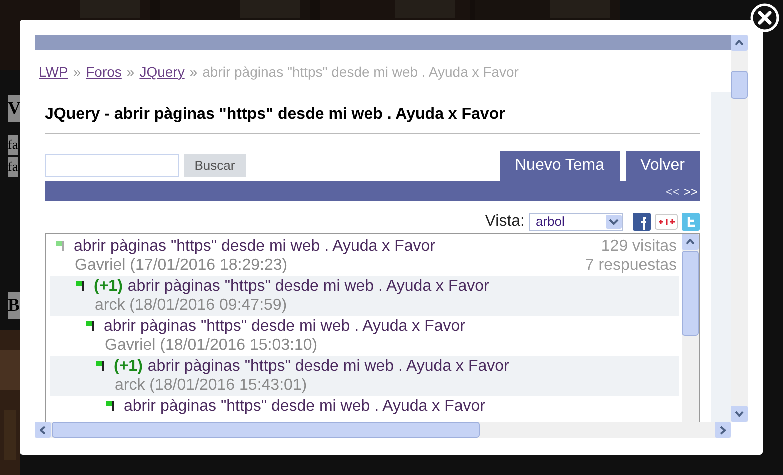 The height and width of the screenshot is (475, 783). Describe the element at coordinates (191, 305) in the screenshot. I see `post-author: arck (18/01/2016 09:47:59)` at that location.